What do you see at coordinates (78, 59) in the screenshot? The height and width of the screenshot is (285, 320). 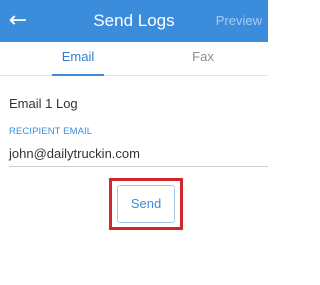 I see `tab-email: Email` at bounding box center [78, 59].